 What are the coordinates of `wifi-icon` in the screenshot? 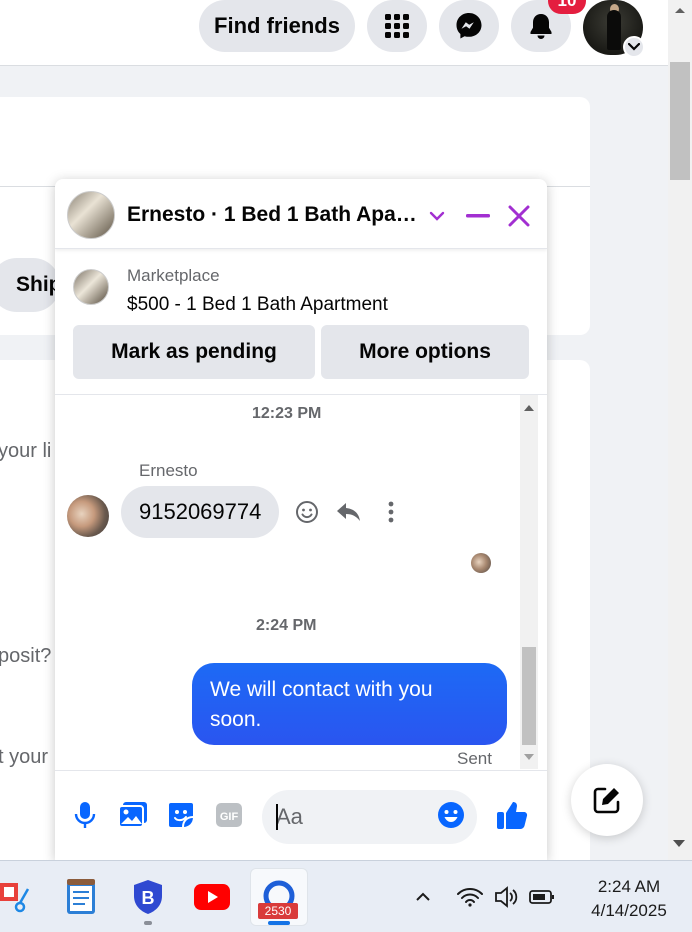 It's located at (470, 897).